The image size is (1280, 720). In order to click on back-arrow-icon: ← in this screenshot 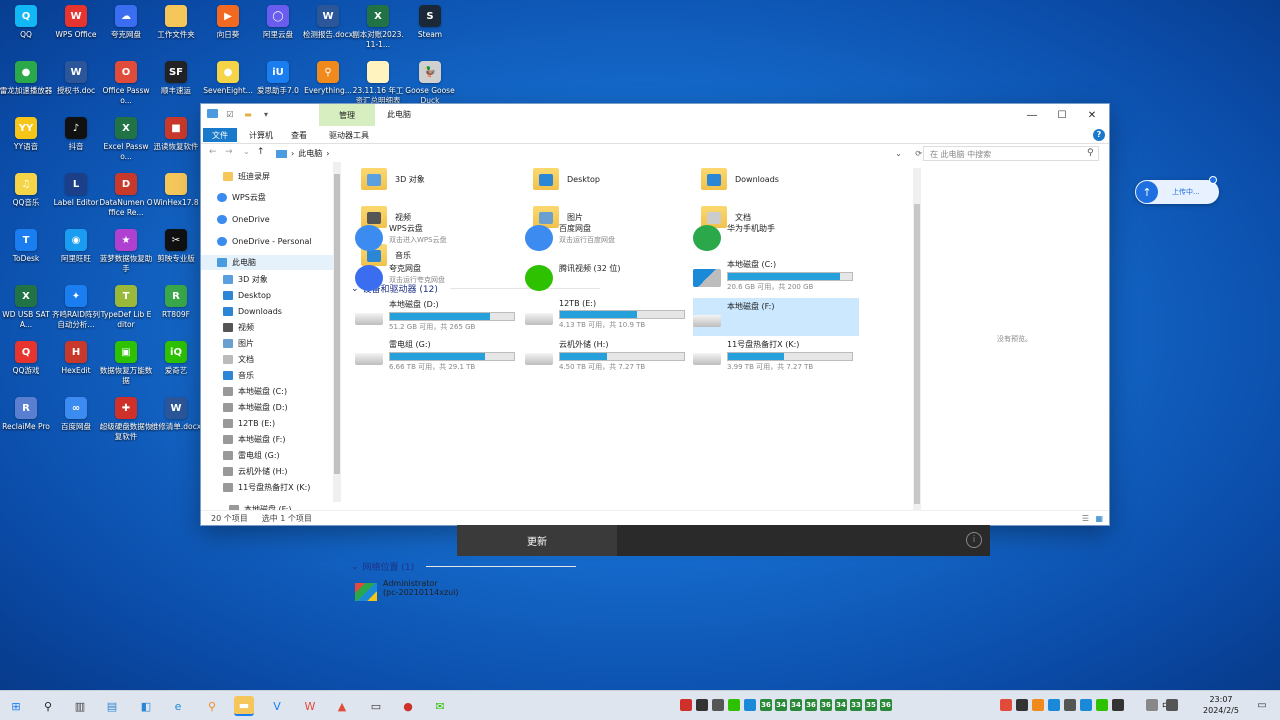, I will do `click(213, 152)`.